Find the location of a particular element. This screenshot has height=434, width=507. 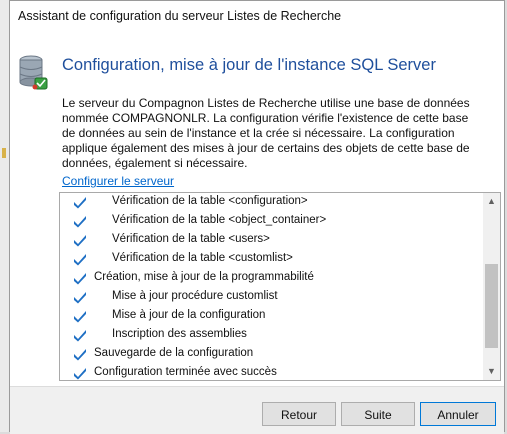

back-button: Retour is located at coordinates (299, 414).